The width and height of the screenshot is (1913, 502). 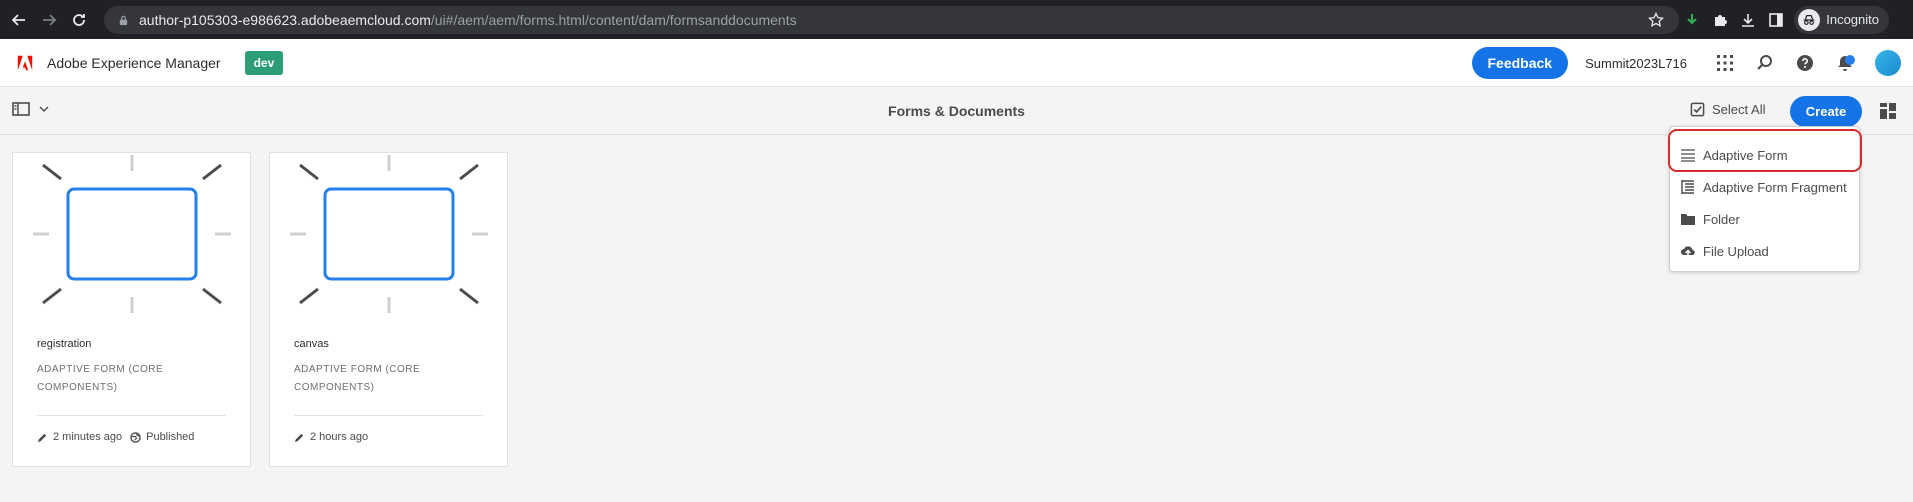 What do you see at coordinates (285, 20) in the screenshot?
I see `url-host: author-p105303-e986623.adobeaemcloud.com` at bounding box center [285, 20].